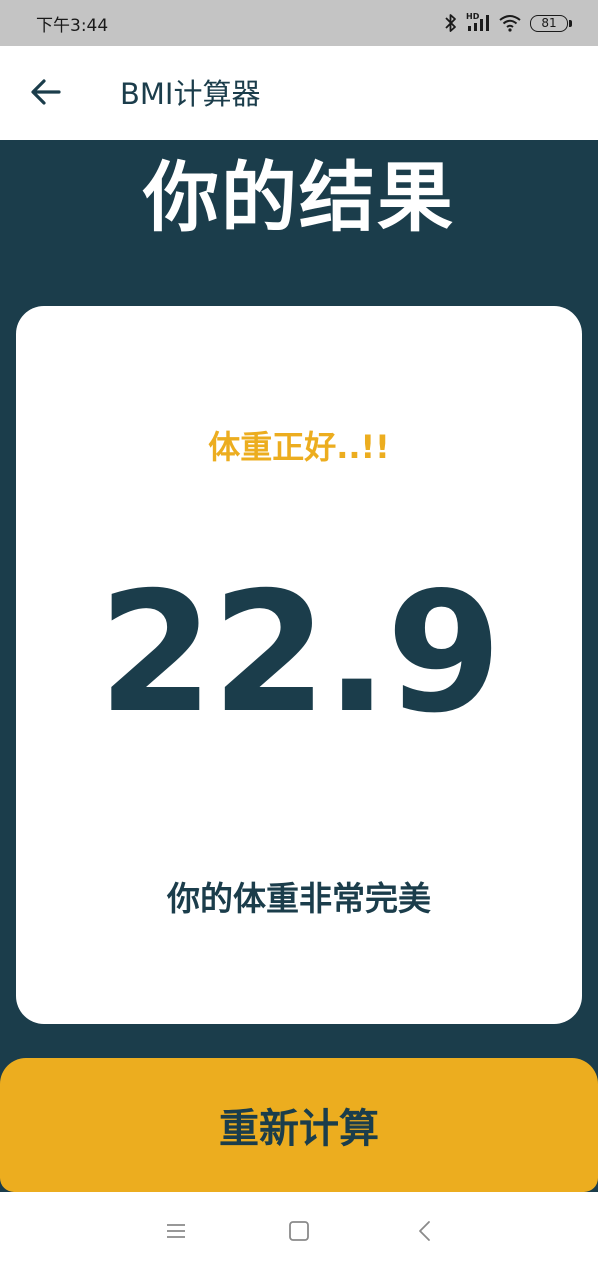  I want to click on back-button, so click(46, 94).